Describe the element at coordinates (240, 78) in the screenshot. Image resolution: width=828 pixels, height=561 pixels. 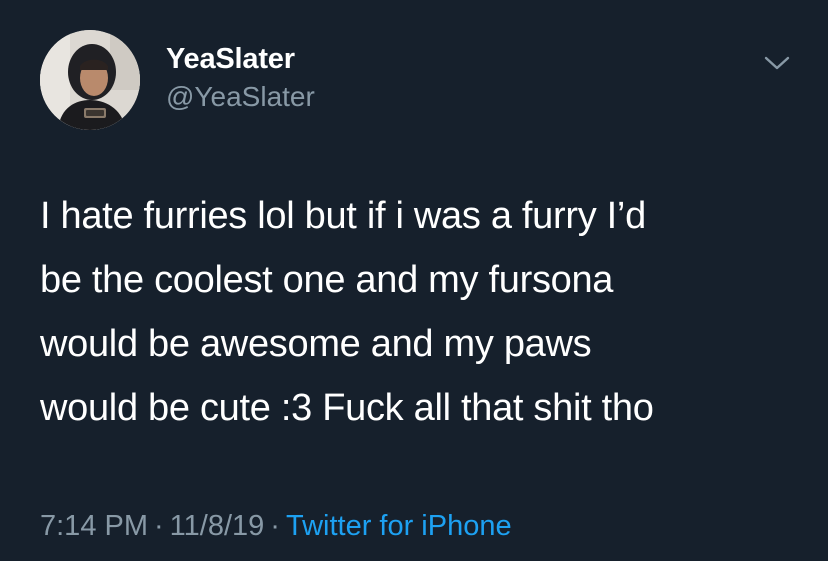
I see `user-info: YeaSlater @YeaSlater` at that location.